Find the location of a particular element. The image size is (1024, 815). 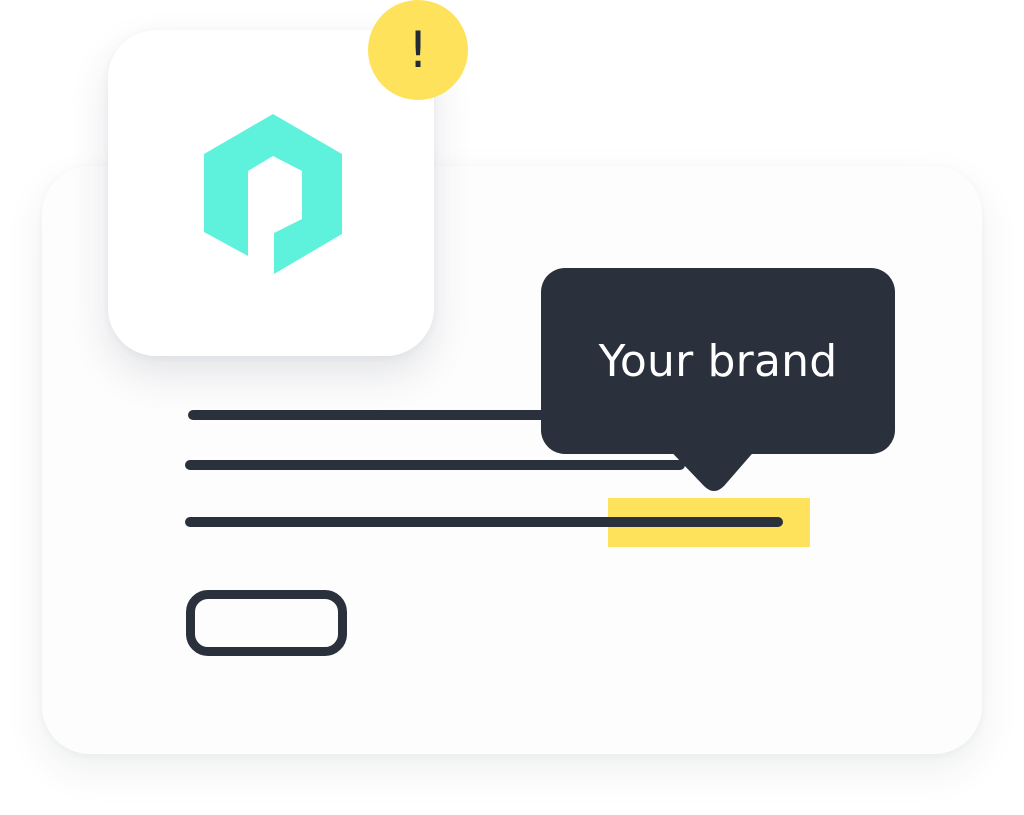

exclamation-icon: ! is located at coordinates (418, 50).